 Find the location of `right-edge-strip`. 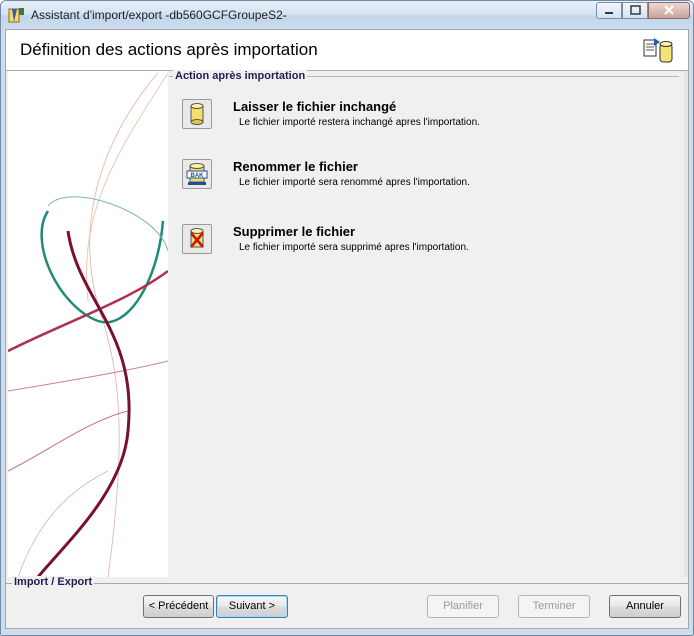

right-edge-strip is located at coordinates (686, 324).